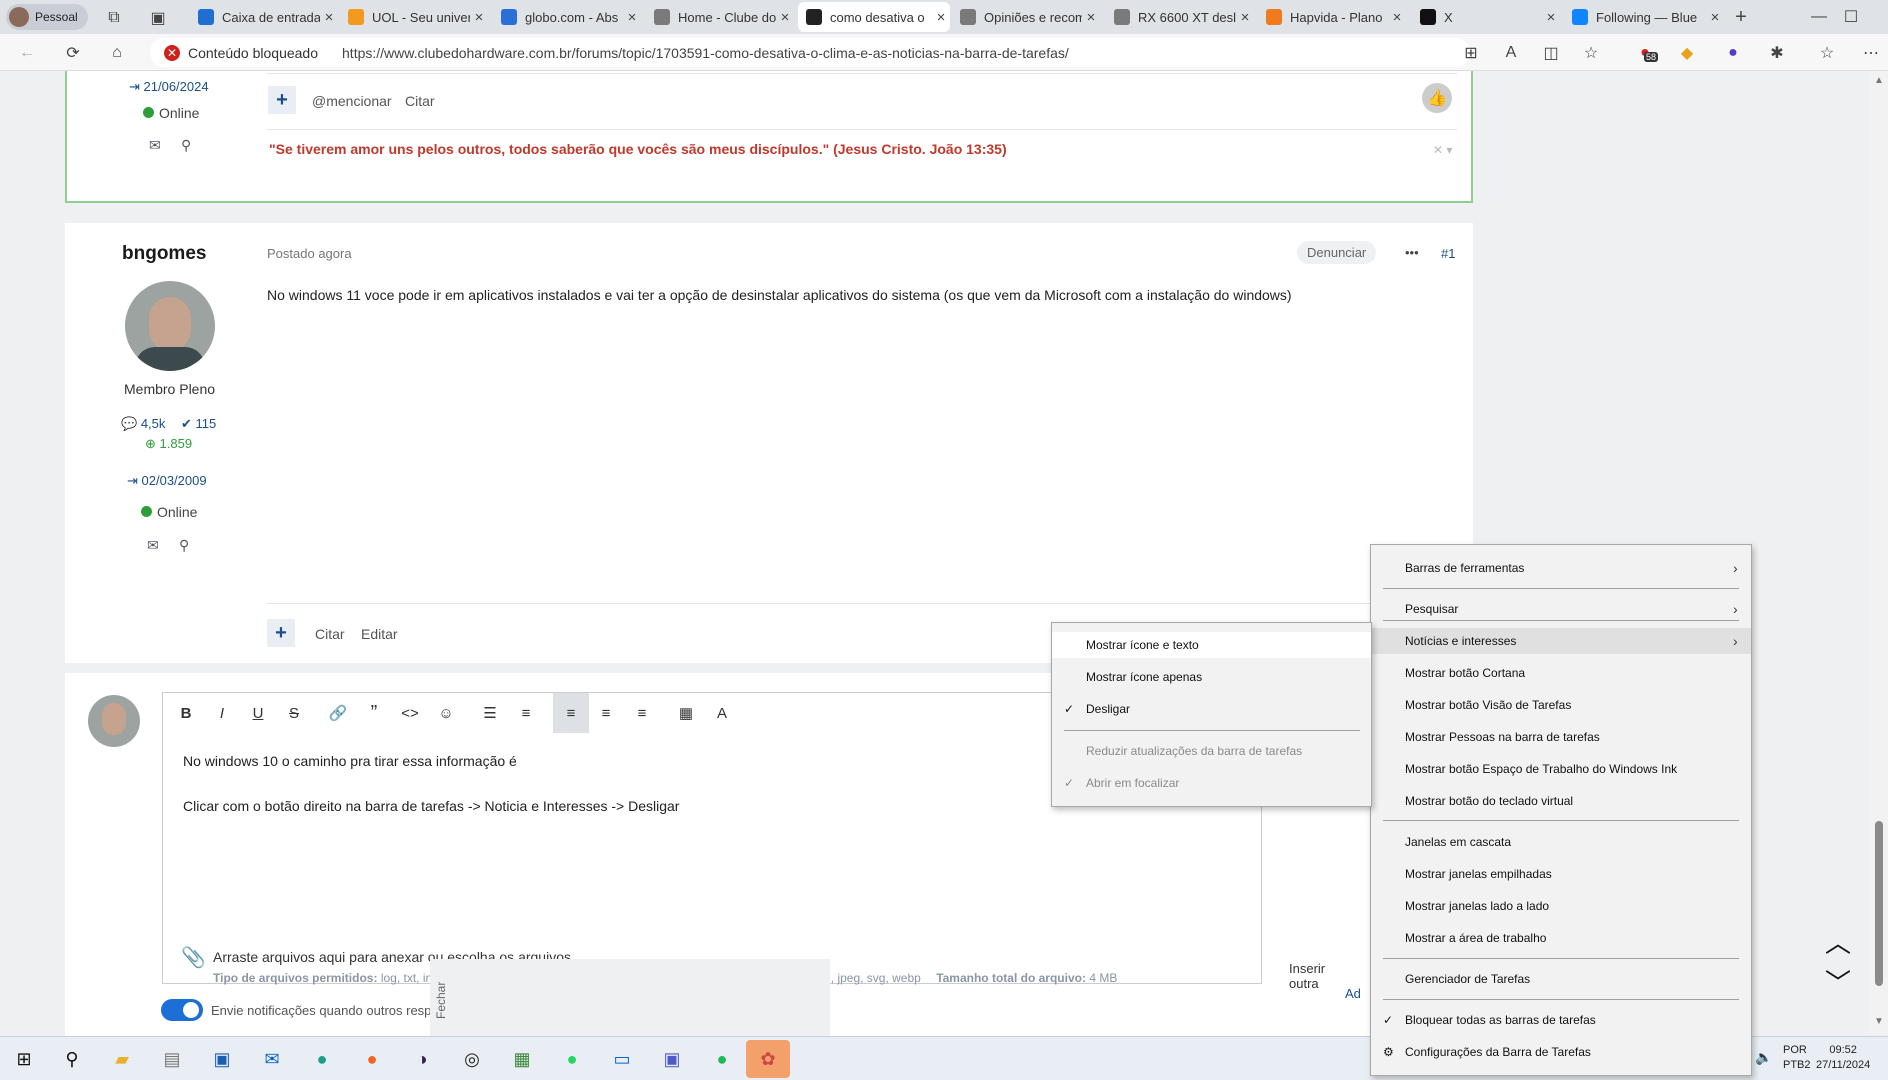 The image size is (1888, 1080). I want to click on scroll-up-arrow-icon: ▲, so click(1879, 80).